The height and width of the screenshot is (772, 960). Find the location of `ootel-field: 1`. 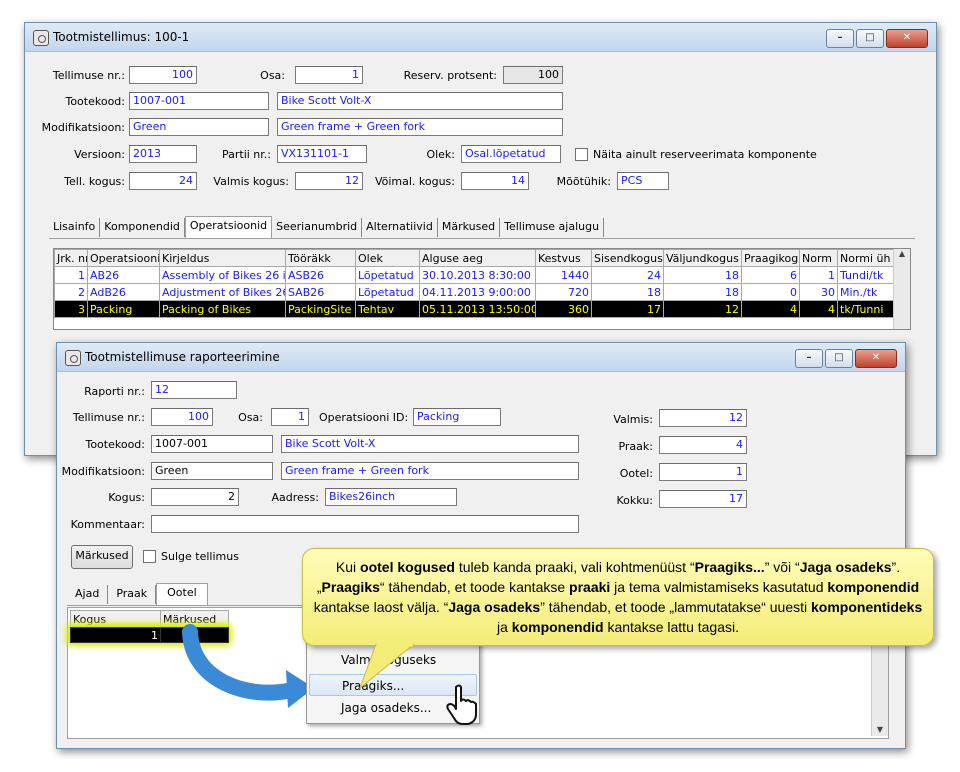

ootel-field: 1 is located at coordinates (703, 472).